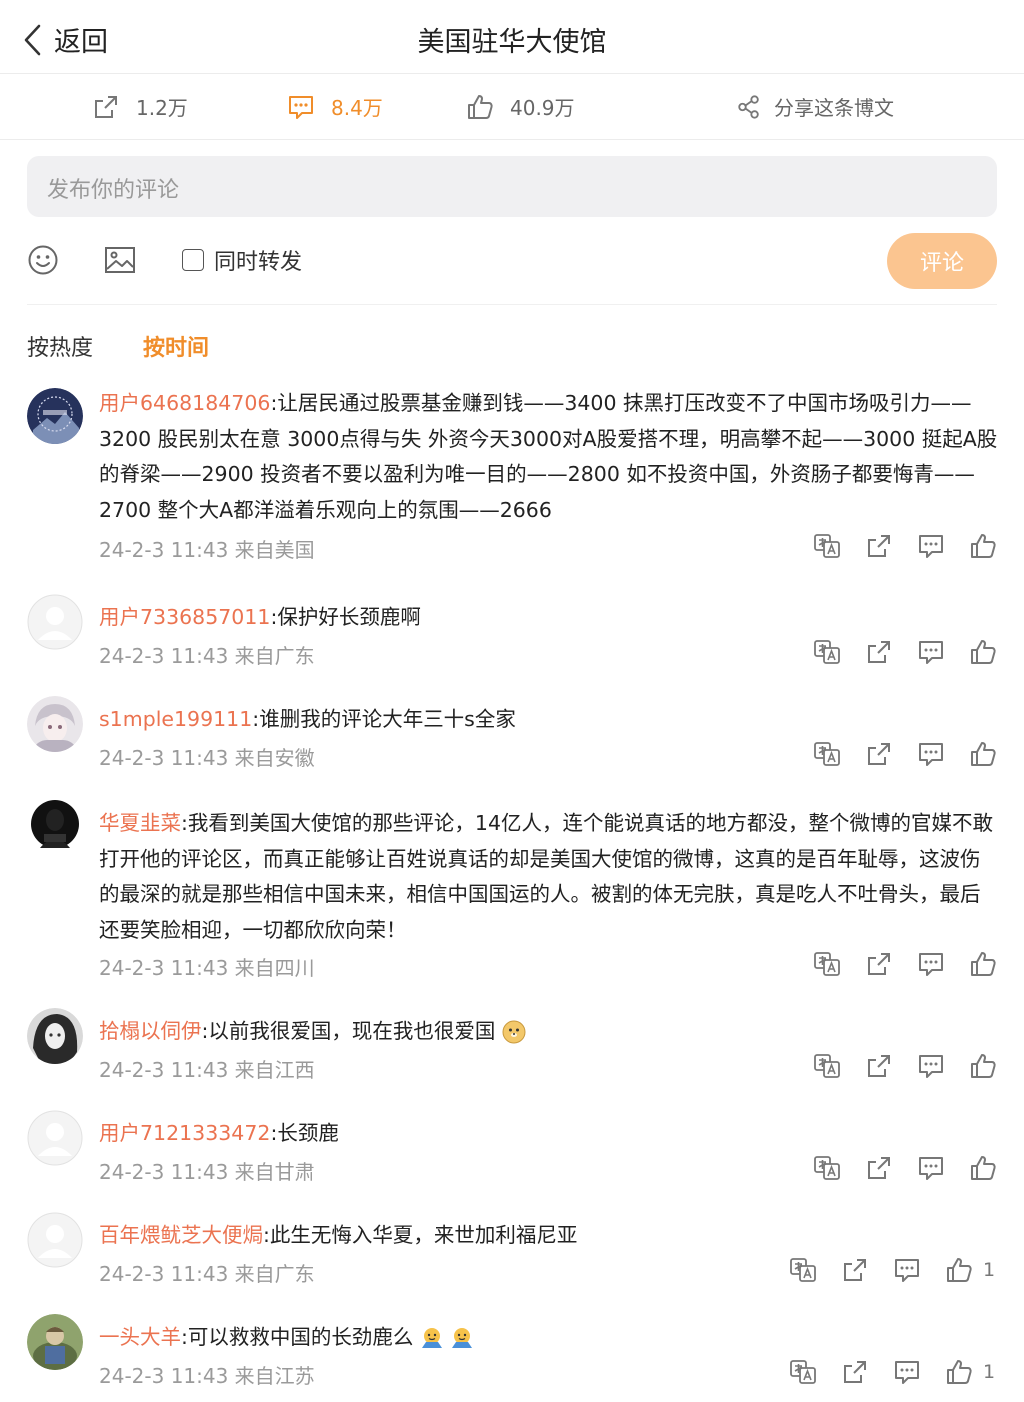 The width and height of the screenshot is (1024, 1402). What do you see at coordinates (549, 1338) in the screenshot?
I see `comment-text: 一头大羊:可以救救中国的长劲鹿么` at bounding box center [549, 1338].